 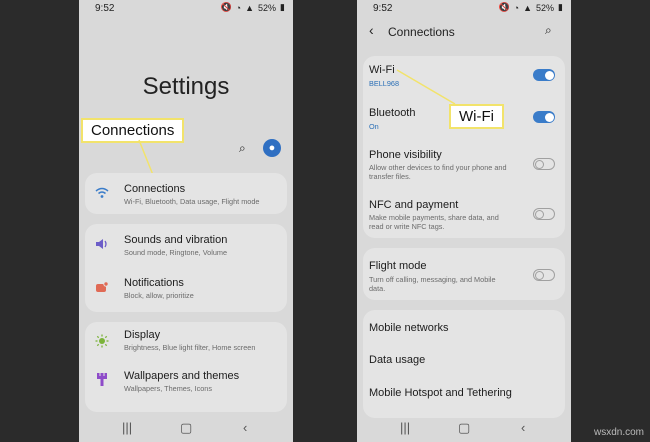 What do you see at coordinates (102, 287) in the screenshot?
I see `notification-icon` at bounding box center [102, 287].